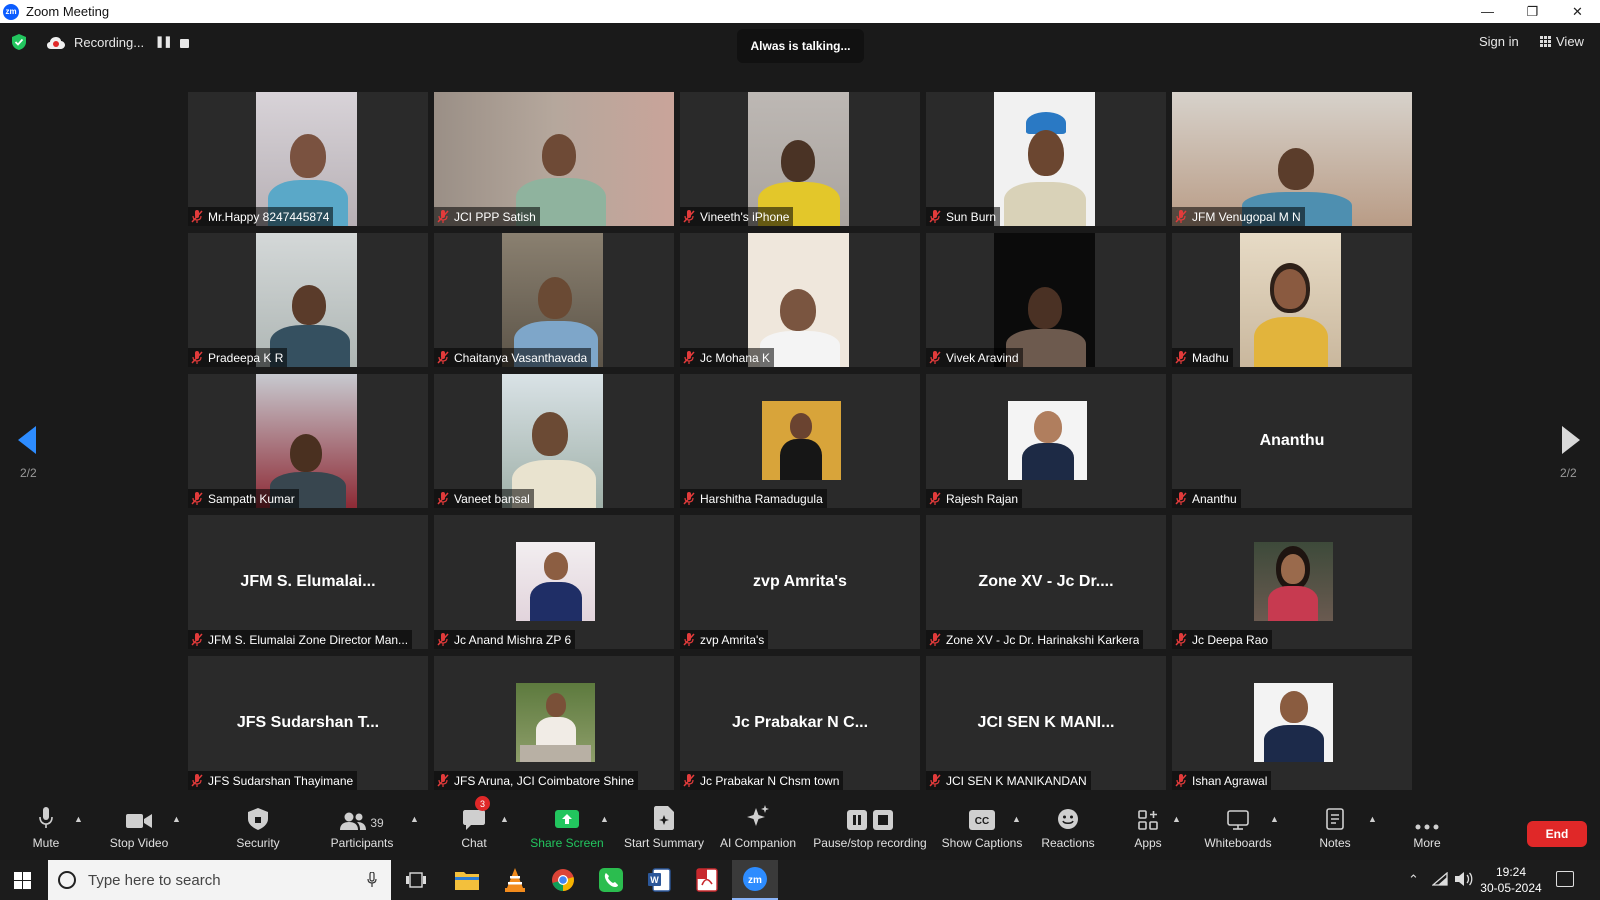  Describe the element at coordinates (372, 880) in the screenshot. I see `voice-search-mic-icon` at that location.